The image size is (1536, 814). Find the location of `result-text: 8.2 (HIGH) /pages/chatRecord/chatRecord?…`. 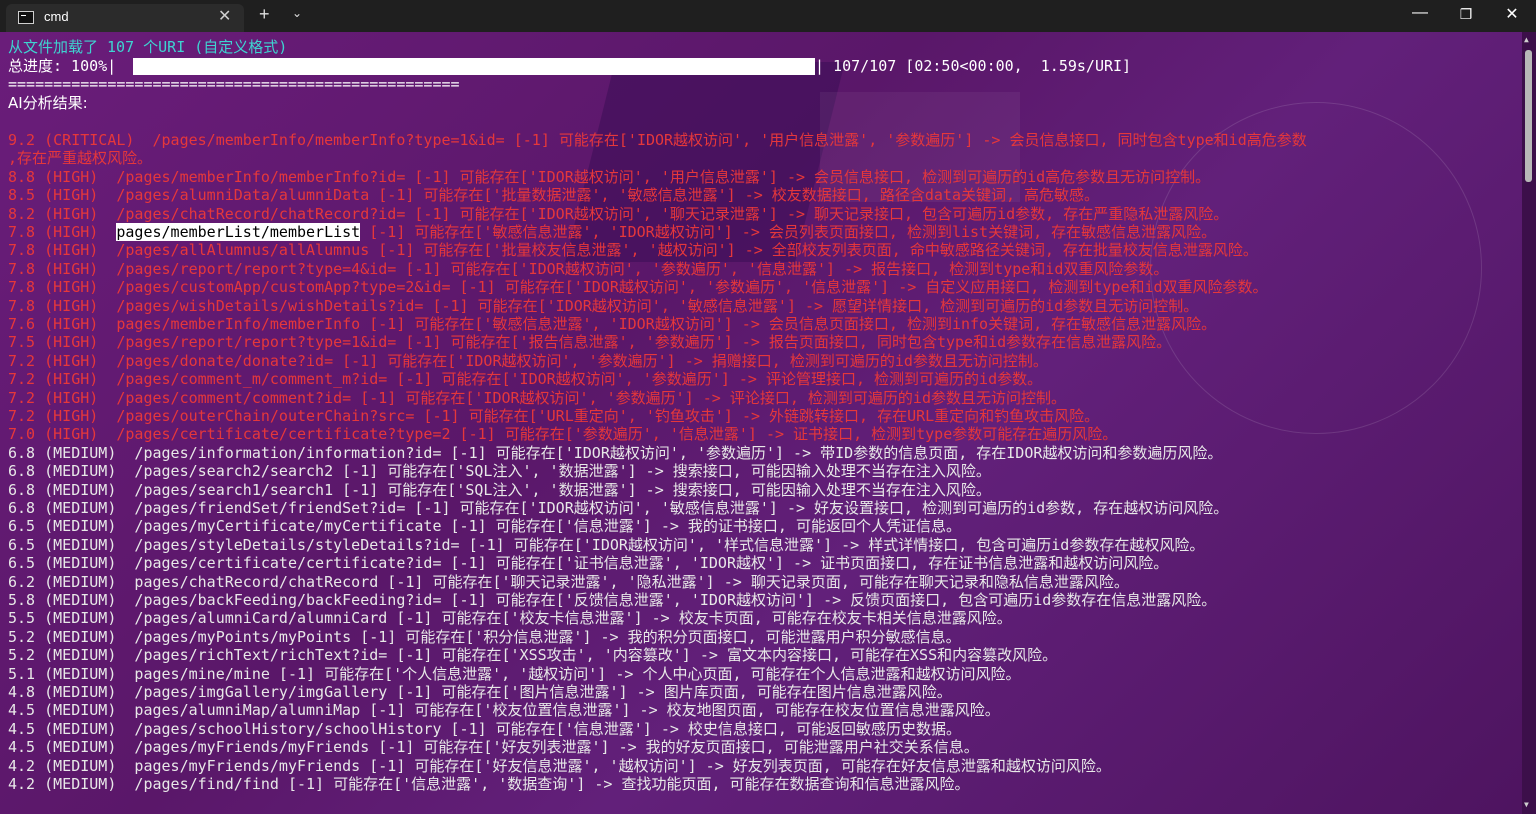

result-text: 8.2 (HIGH) /pages/chatRecord/chatRecord?… is located at coordinates (618, 213).